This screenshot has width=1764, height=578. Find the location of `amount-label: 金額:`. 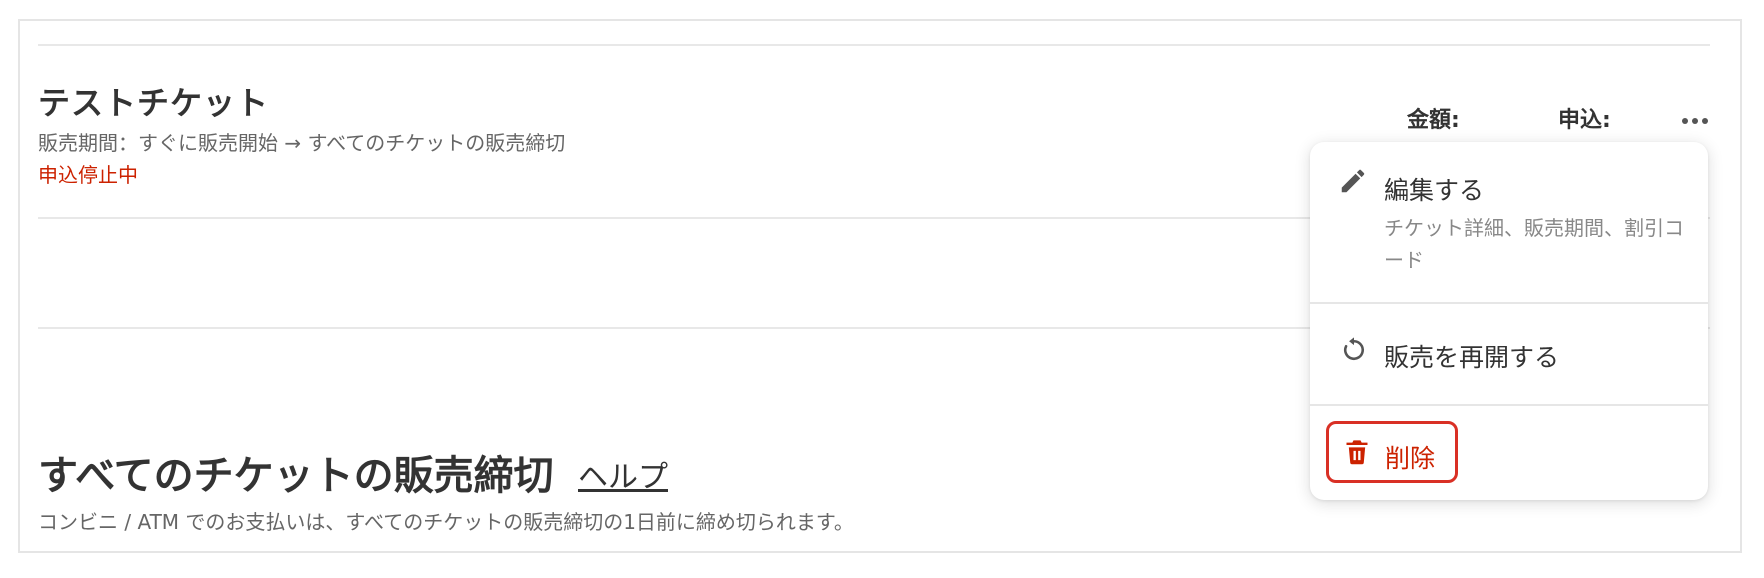

amount-label: 金額: is located at coordinates (1433, 120).